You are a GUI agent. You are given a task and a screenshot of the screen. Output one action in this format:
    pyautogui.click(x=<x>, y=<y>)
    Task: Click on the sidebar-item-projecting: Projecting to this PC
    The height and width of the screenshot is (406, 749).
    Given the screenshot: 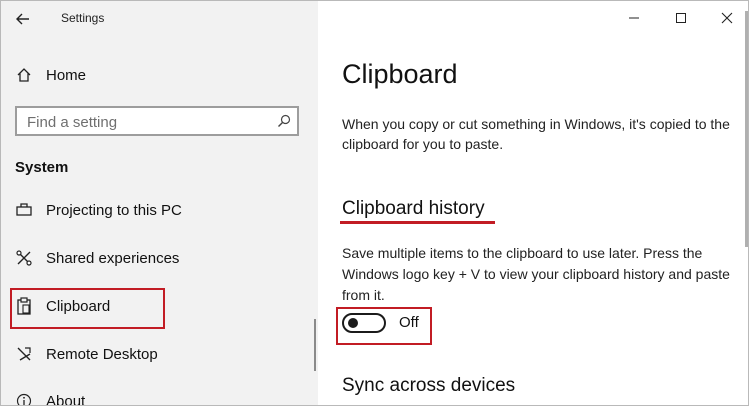 What is the action you would take?
    pyautogui.click(x=159, y=210)
    